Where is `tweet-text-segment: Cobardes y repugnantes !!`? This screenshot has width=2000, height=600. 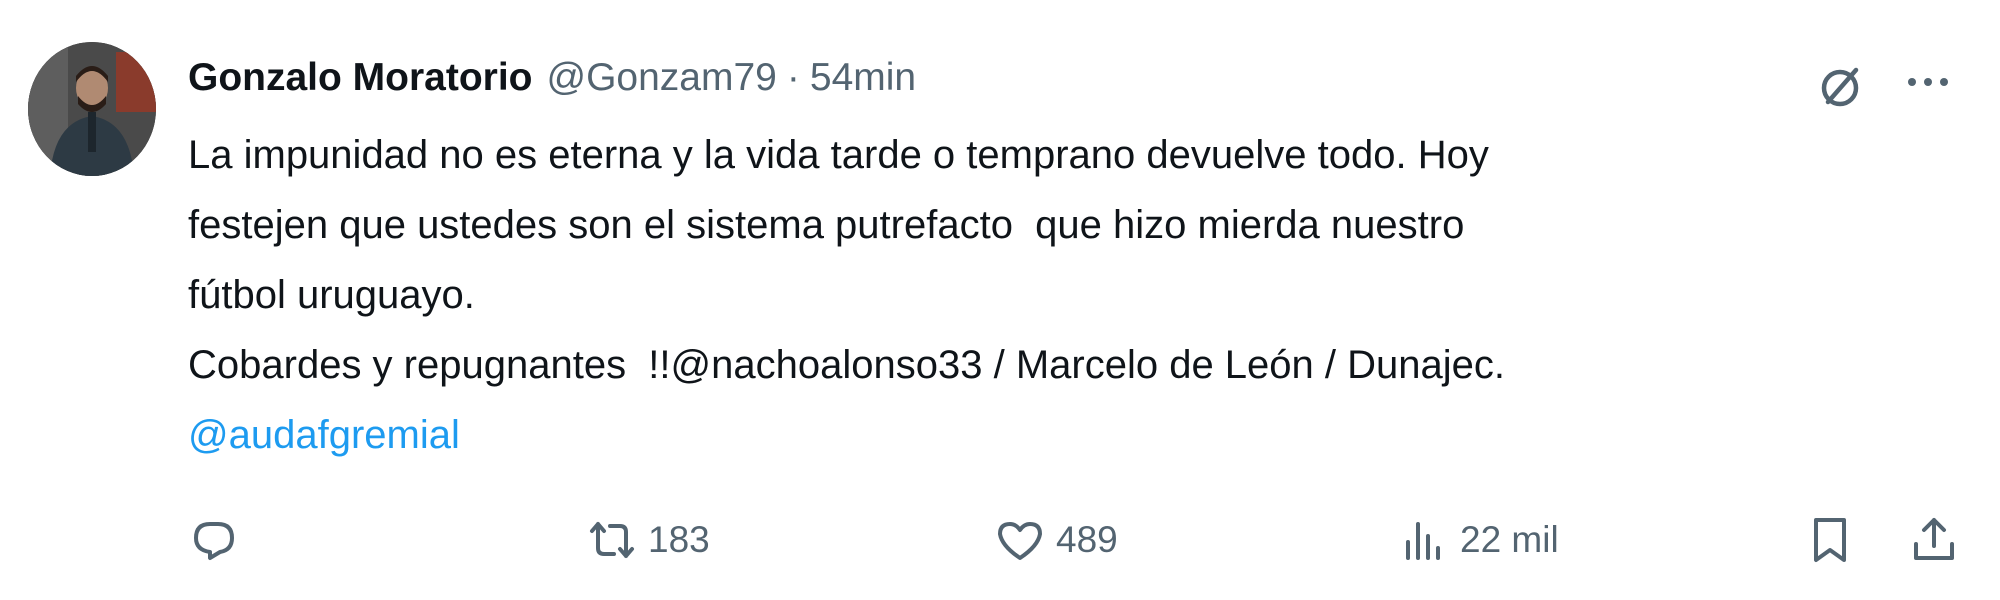 tweet-text-segment: Cobardes y repugnantes !! is located at coordinates (429, 365).